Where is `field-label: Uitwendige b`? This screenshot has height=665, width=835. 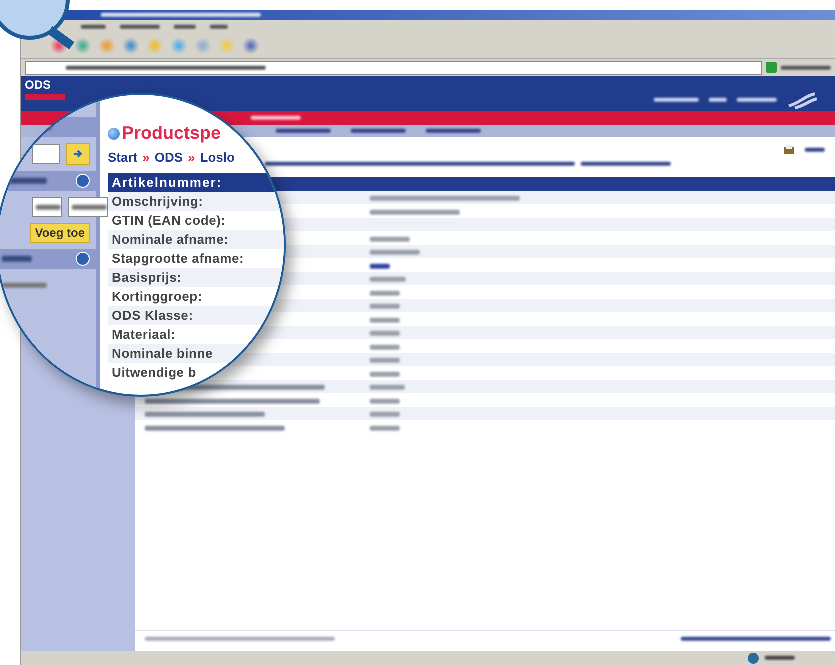
field-label: Uitwendige b is located at coordinates (154, 372).